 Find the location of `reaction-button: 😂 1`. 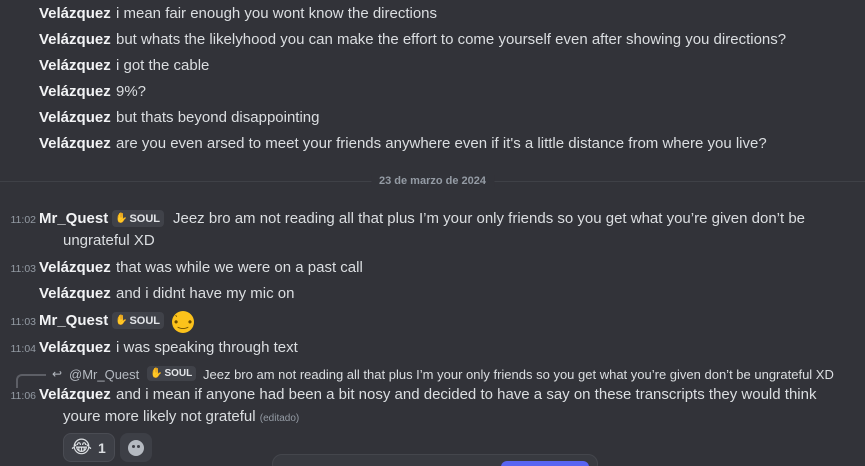

reaction-button: 😂 1 is located at coordinates (89, 447).